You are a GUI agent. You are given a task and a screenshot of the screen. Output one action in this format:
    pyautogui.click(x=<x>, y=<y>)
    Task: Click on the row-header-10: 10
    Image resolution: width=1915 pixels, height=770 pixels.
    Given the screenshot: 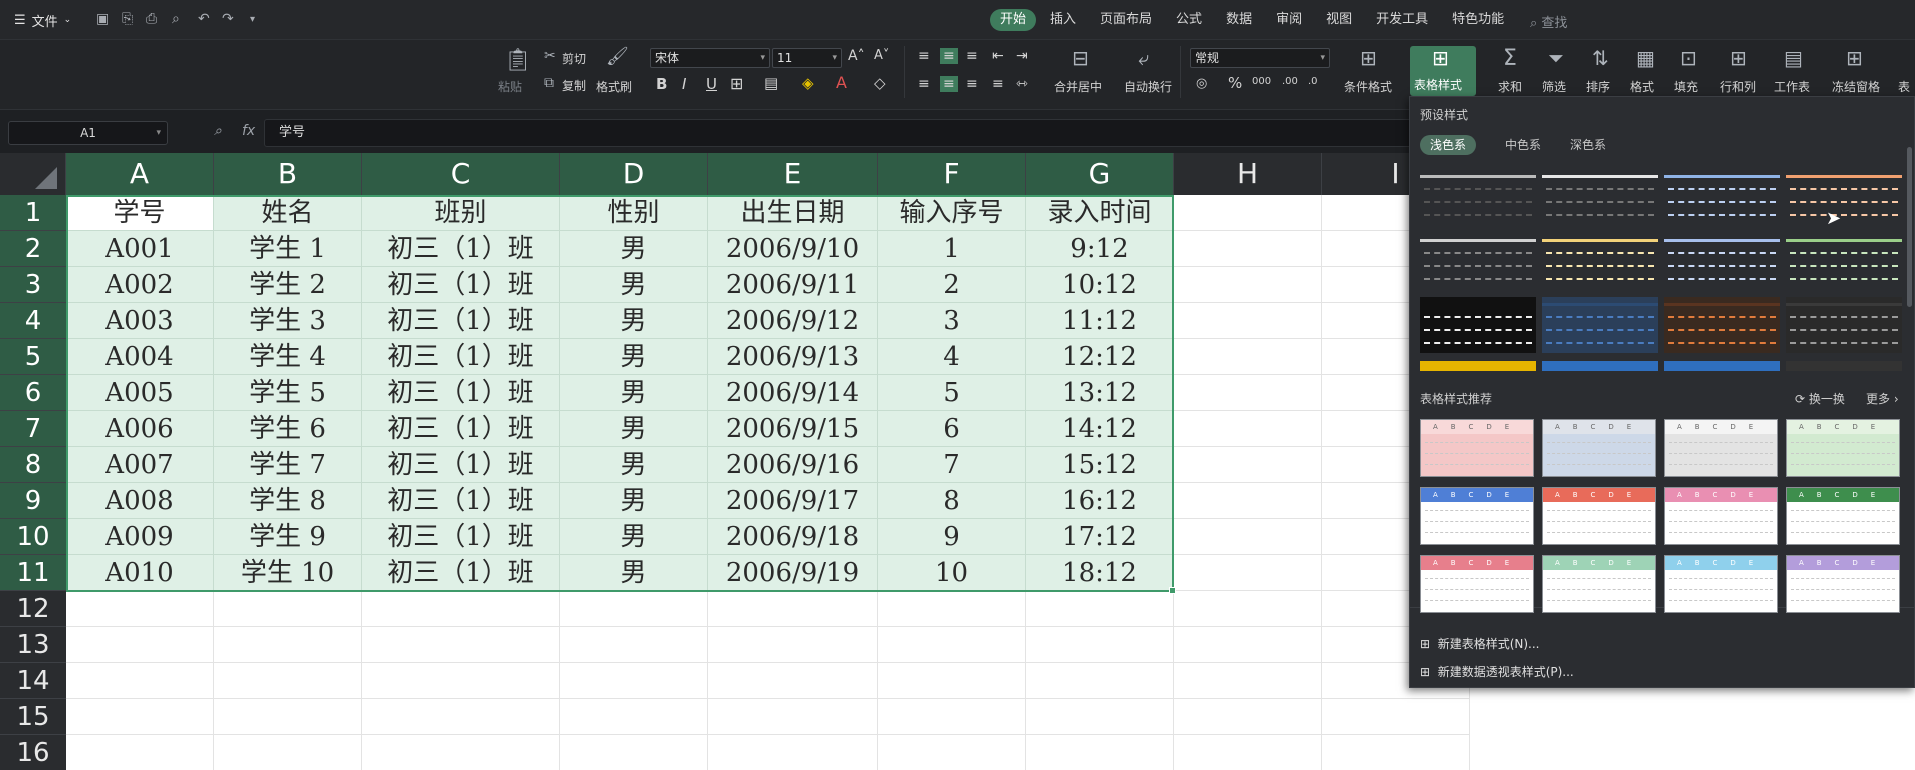 What is the action you would take?
    pyautogui.click(x=33, y=537)
    